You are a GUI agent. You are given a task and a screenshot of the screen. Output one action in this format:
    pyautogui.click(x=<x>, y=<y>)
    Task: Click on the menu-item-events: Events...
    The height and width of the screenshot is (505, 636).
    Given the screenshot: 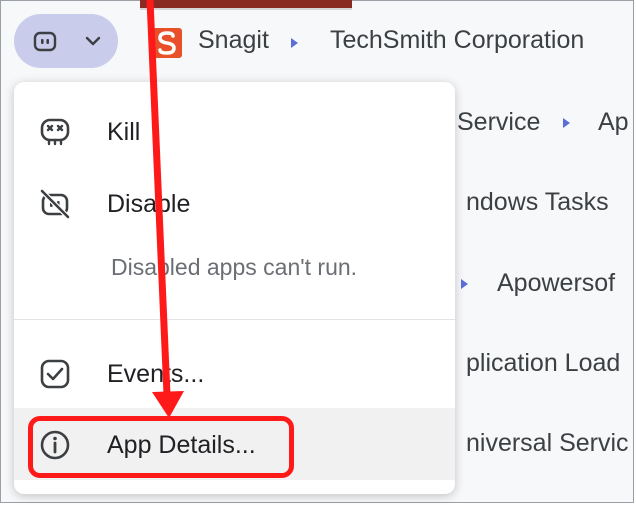 What is the action you would take?
    pyautogui.click(x=234, y=374)
    